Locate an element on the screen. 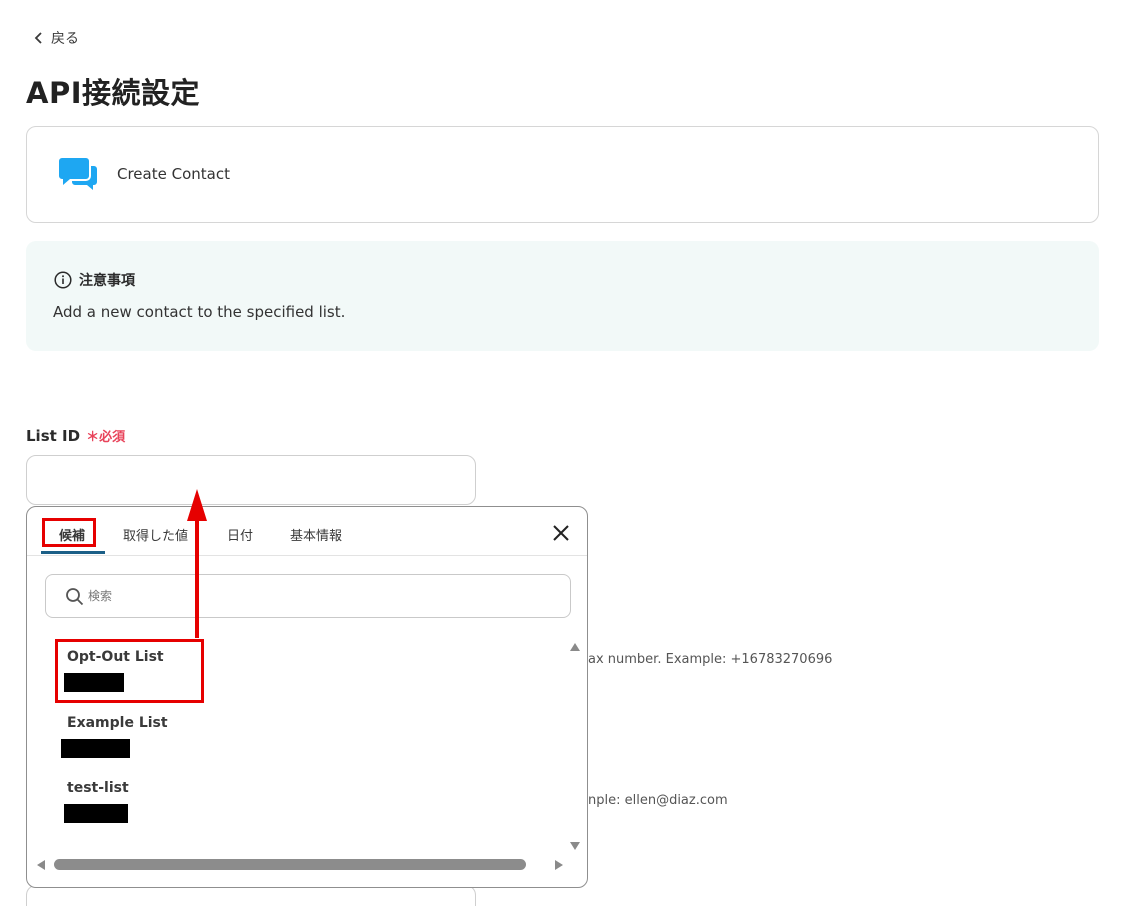 The width and height of the screenshot is (1128, 906). email-hint: nple: ellen@diaz.com is located at coordinates (658, 800).